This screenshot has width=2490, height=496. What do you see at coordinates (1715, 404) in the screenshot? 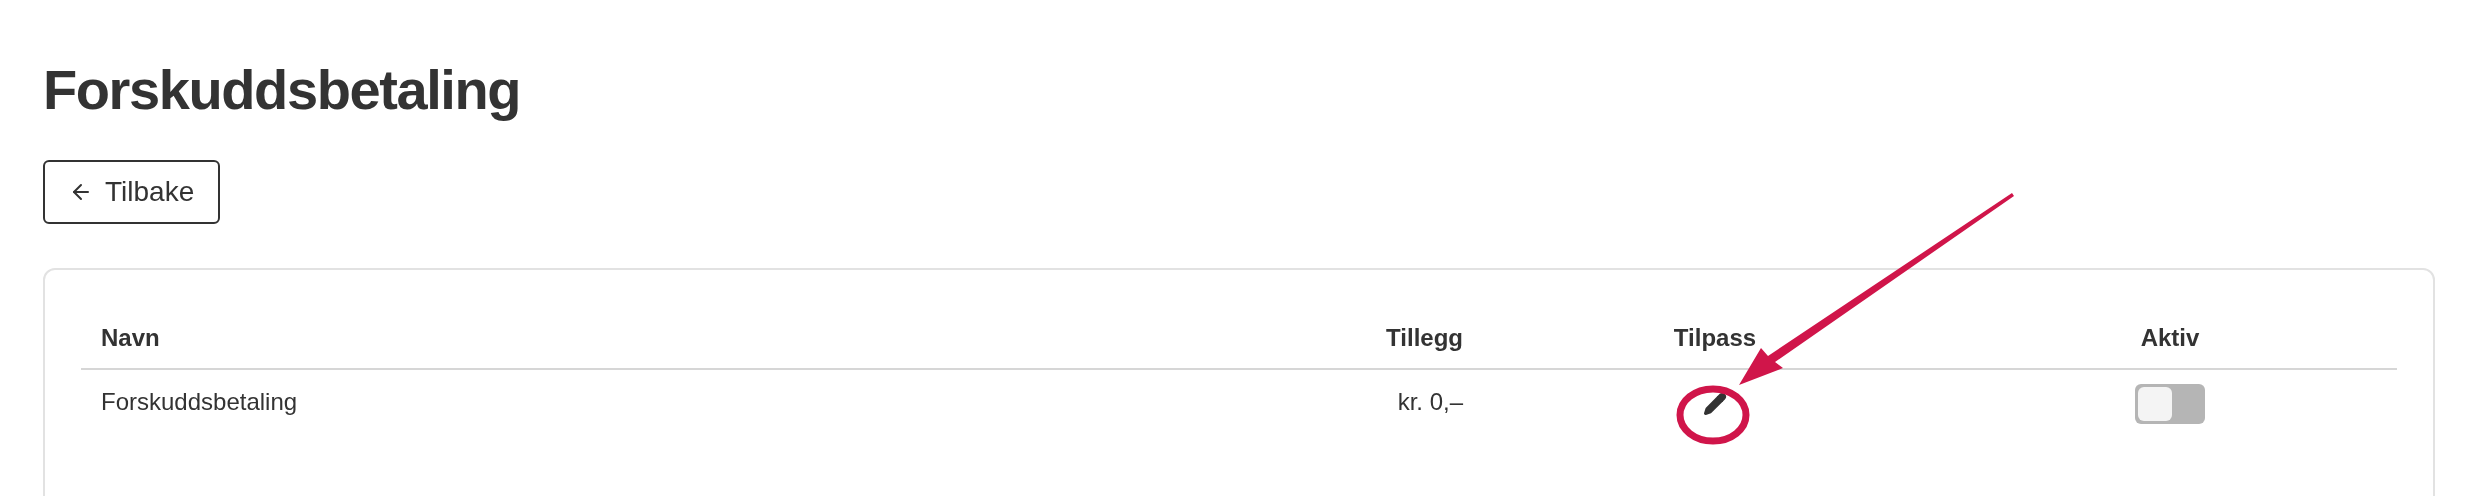
I see `pencil-icon` at bounding box center [1715, 404].